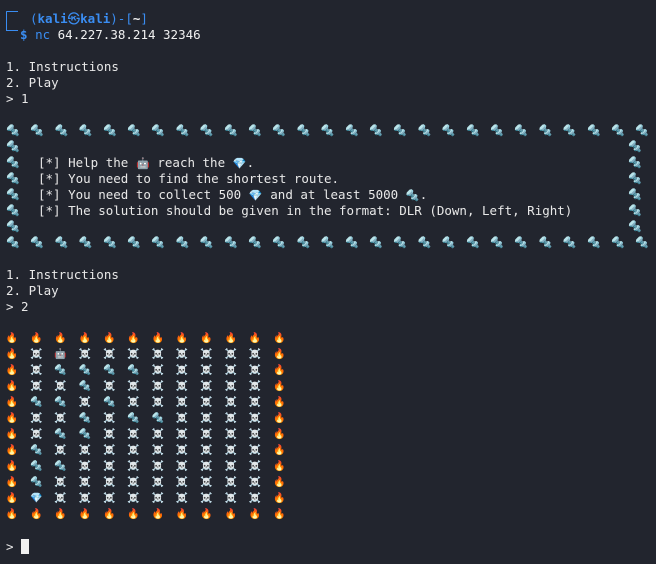 The height and width of the screenshot is (564, 656). I want to click on command-name: nc, so click(43, 34).